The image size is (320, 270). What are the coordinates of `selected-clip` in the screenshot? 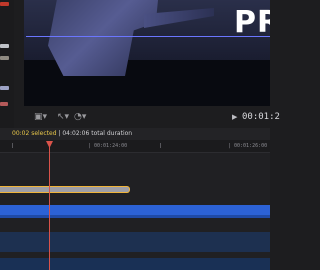 It's located at (65, 189).